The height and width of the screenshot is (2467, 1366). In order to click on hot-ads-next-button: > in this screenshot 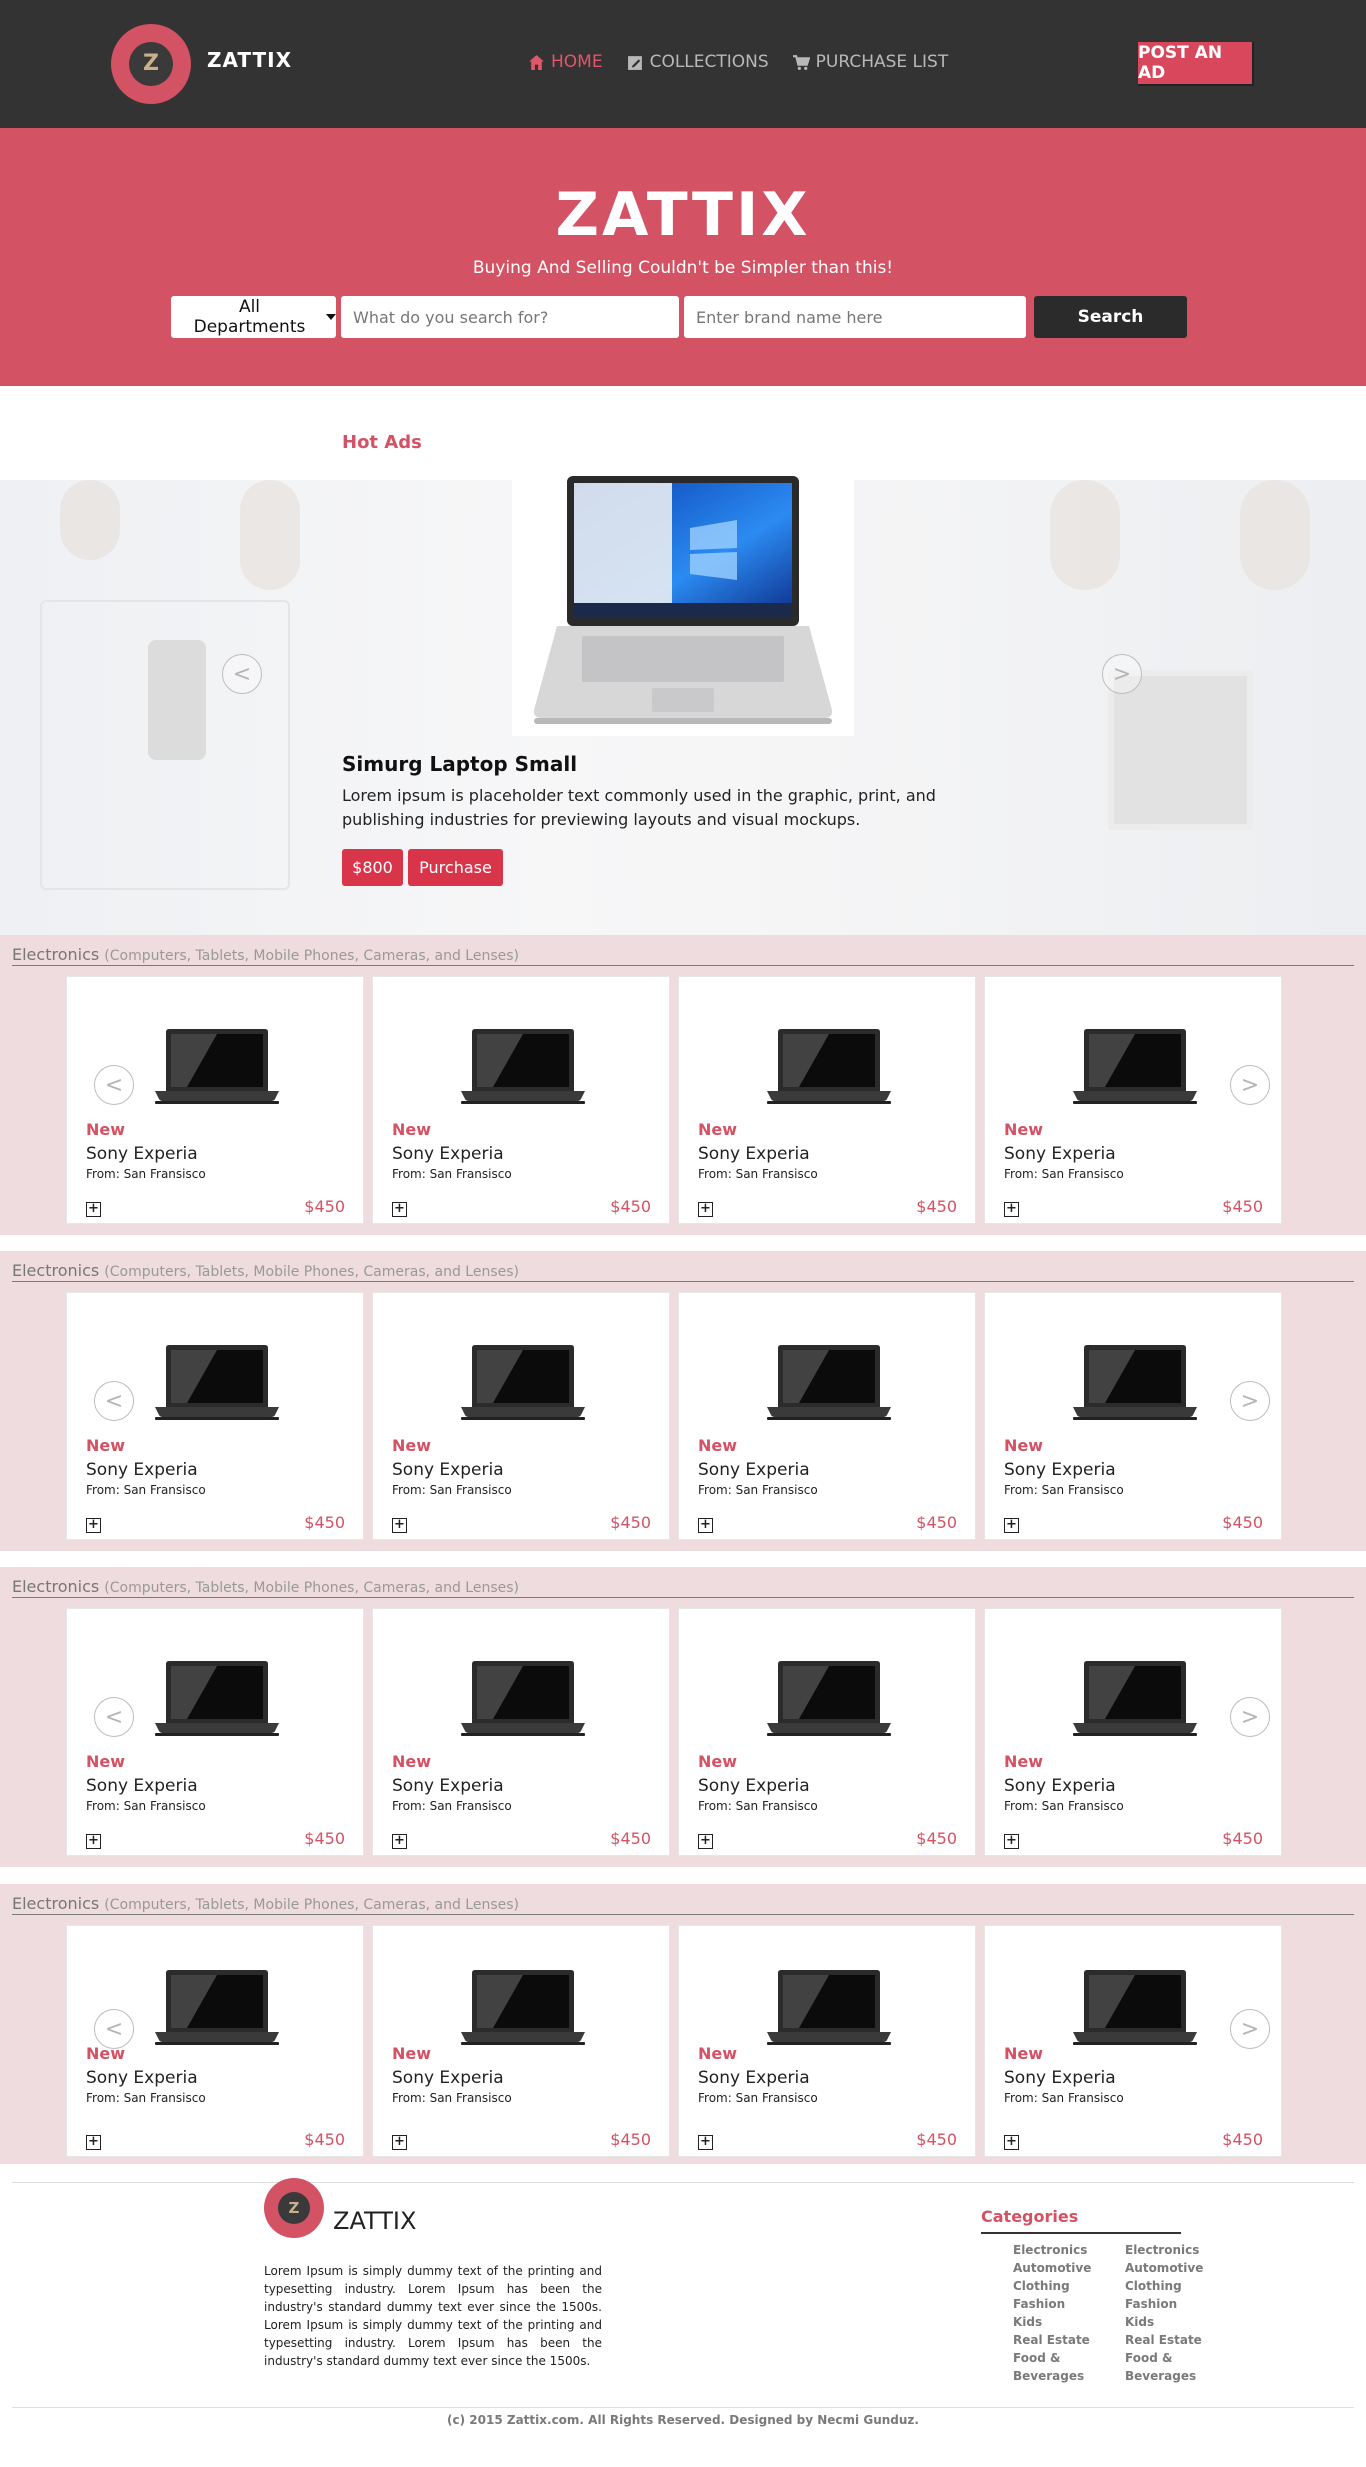, I will do `click(1122, 674)`.